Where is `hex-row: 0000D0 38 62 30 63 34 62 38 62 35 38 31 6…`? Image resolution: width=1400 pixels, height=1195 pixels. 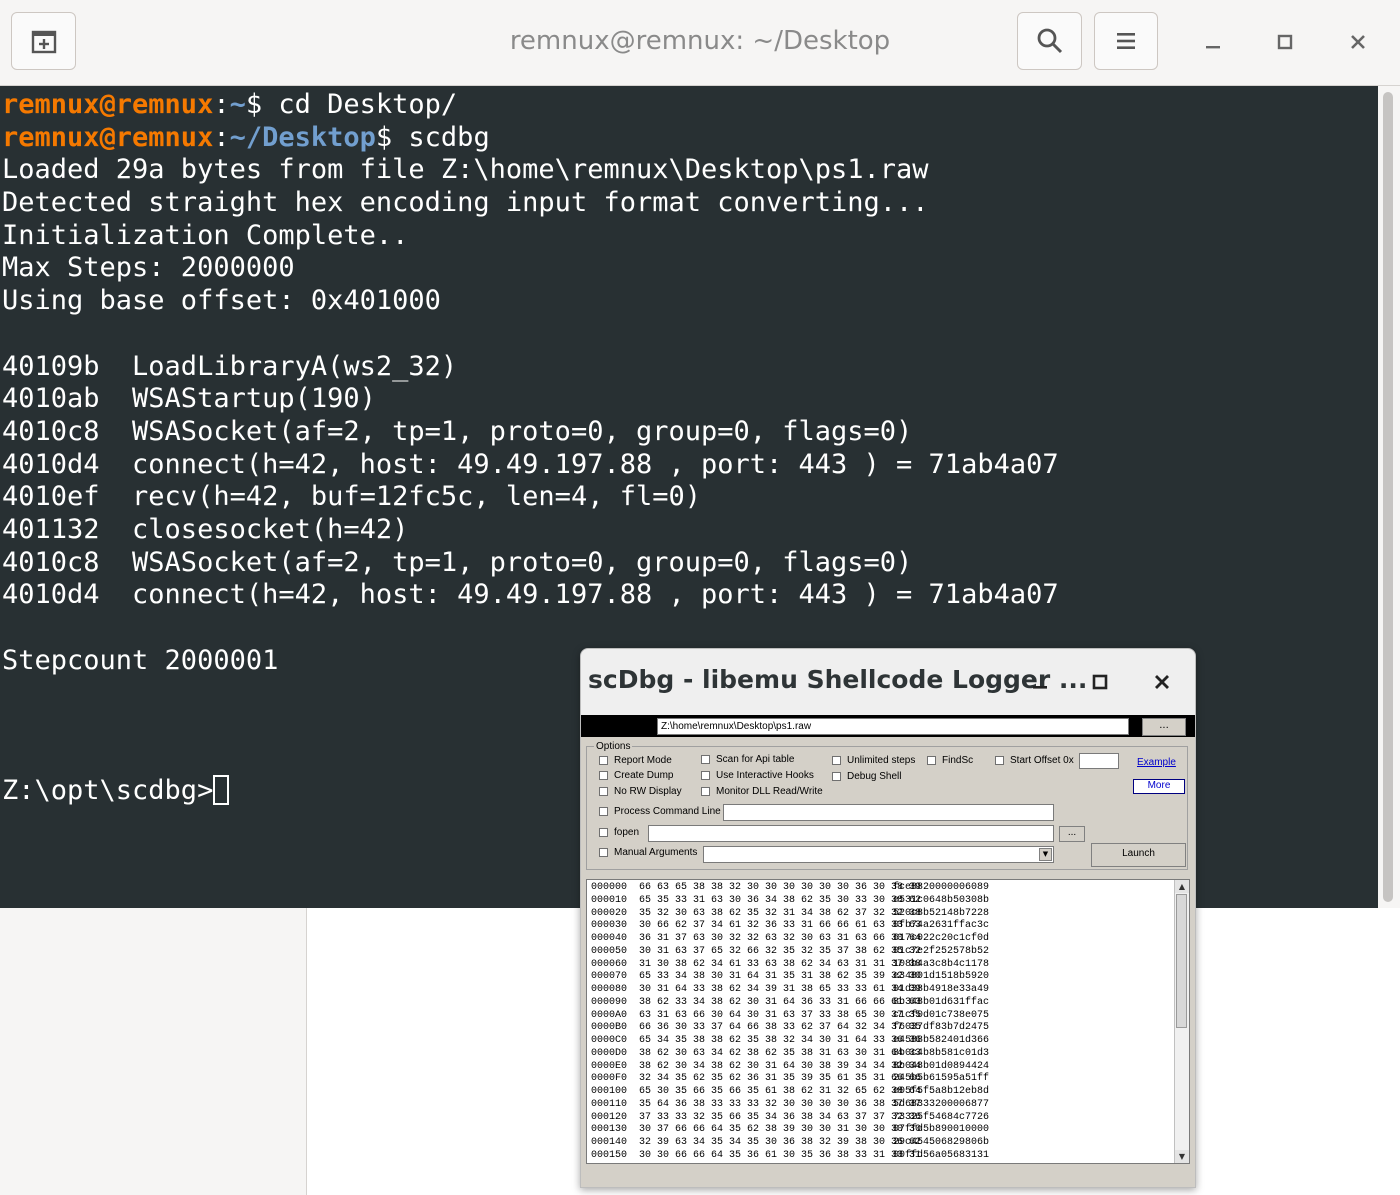
hex-row: 0000D0 38 62 30 63 34 62 38 62 35 38 31 6… is located at coordinates (790, 1054).